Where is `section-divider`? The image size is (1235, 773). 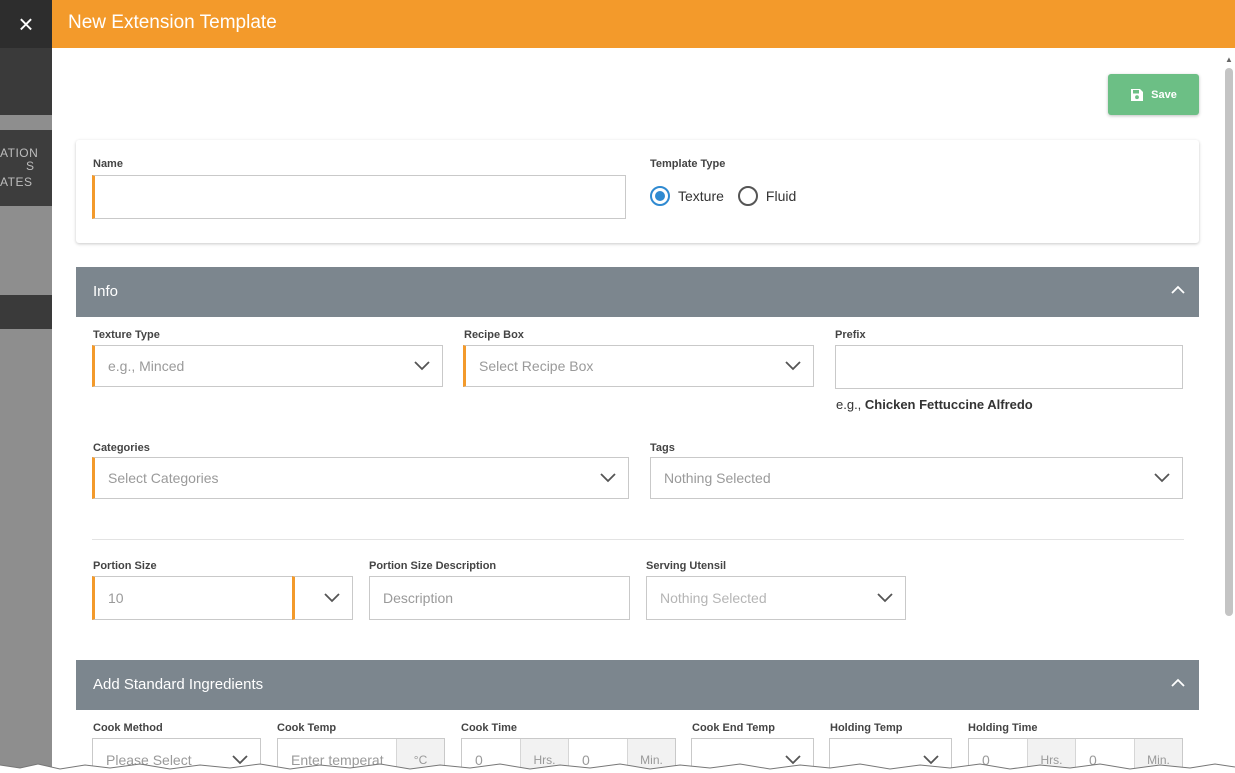 section-divider is located at coordinates (638, 539).